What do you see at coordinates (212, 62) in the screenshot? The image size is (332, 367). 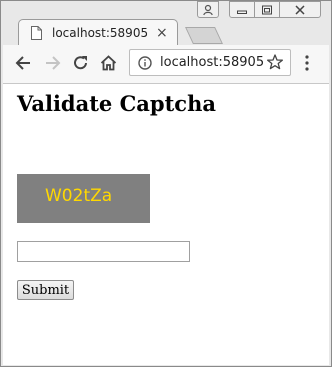 I see `url-text: localhost:58905` at bounding box center [212, 62].